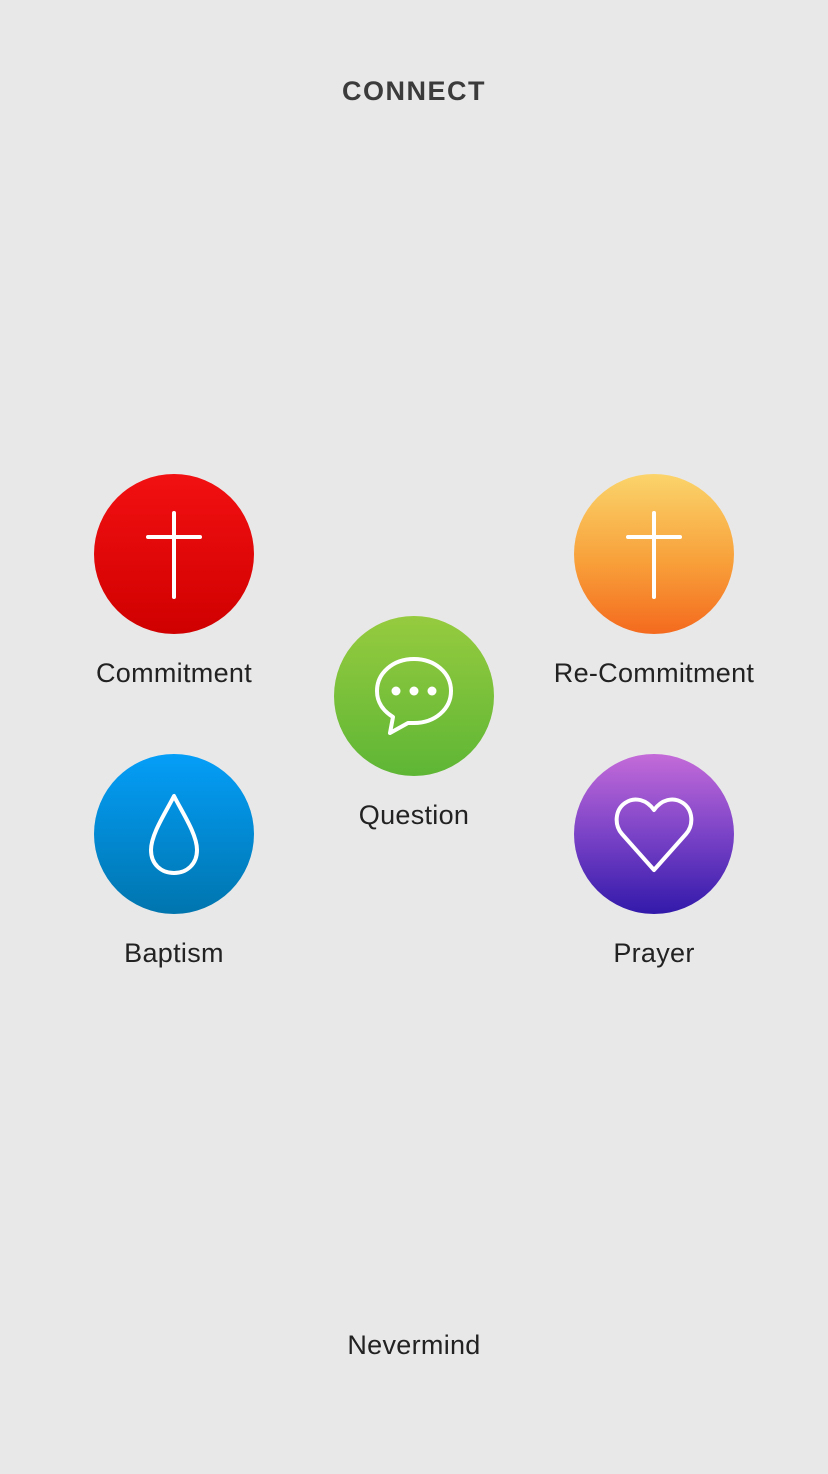 The height and width of the screenshot is (1474, 828). I want to click on chat-bubble-icon, so click(414, 696).